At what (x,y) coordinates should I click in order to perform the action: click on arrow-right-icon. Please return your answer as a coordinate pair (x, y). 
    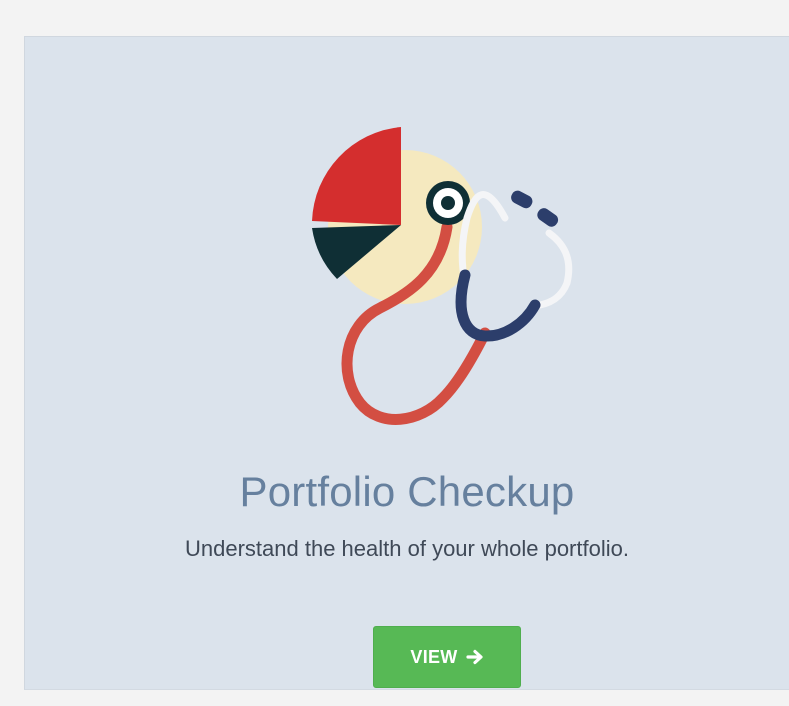
    Looking at the image, I should click on (474, 657).